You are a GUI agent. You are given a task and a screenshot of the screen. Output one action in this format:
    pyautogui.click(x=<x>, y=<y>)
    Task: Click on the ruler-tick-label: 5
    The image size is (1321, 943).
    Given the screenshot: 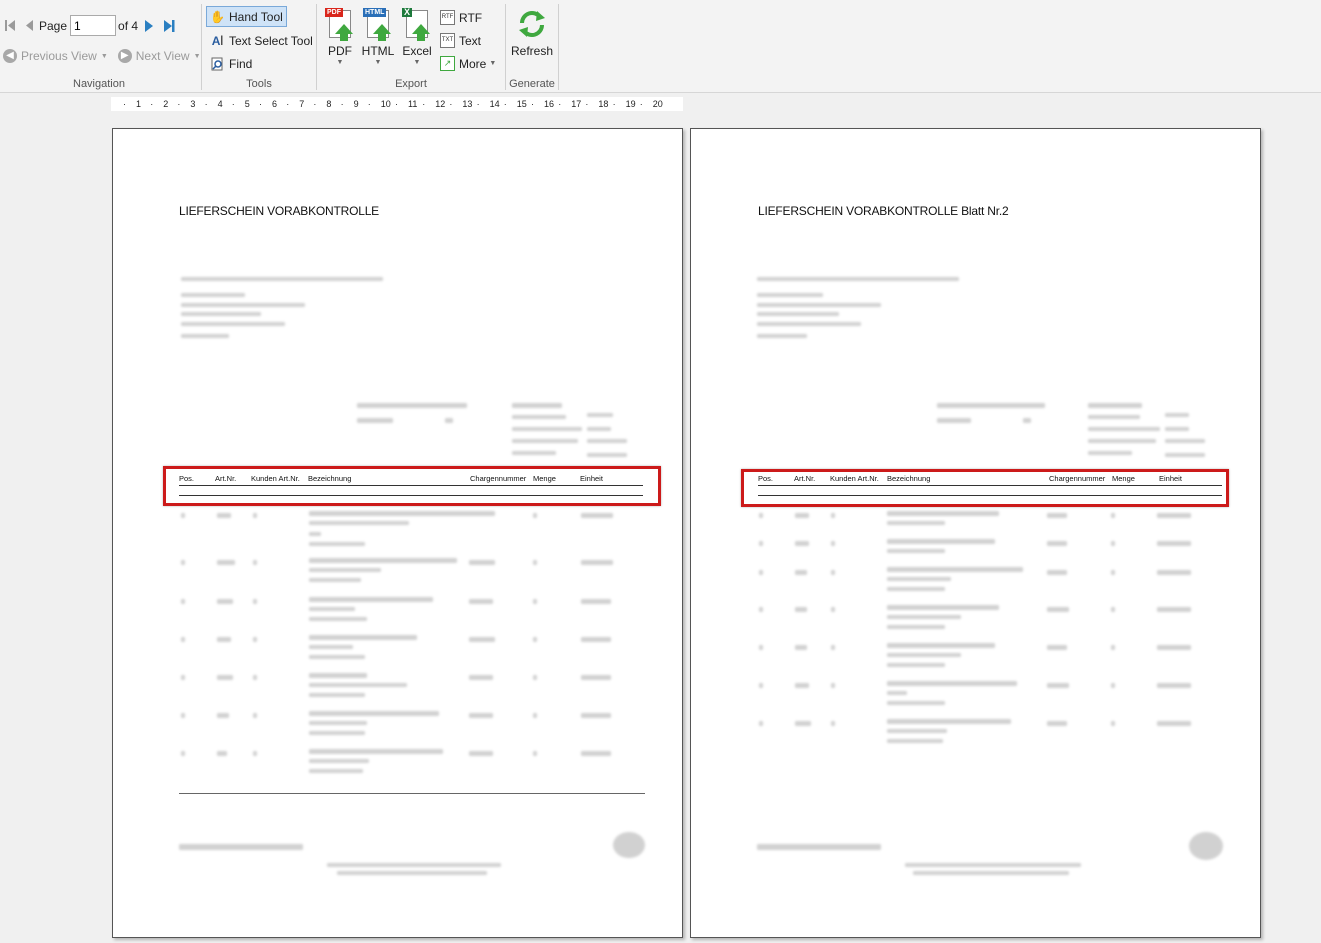 What is the action you would take?
    pyautogui.click(x=247, y=104)
    